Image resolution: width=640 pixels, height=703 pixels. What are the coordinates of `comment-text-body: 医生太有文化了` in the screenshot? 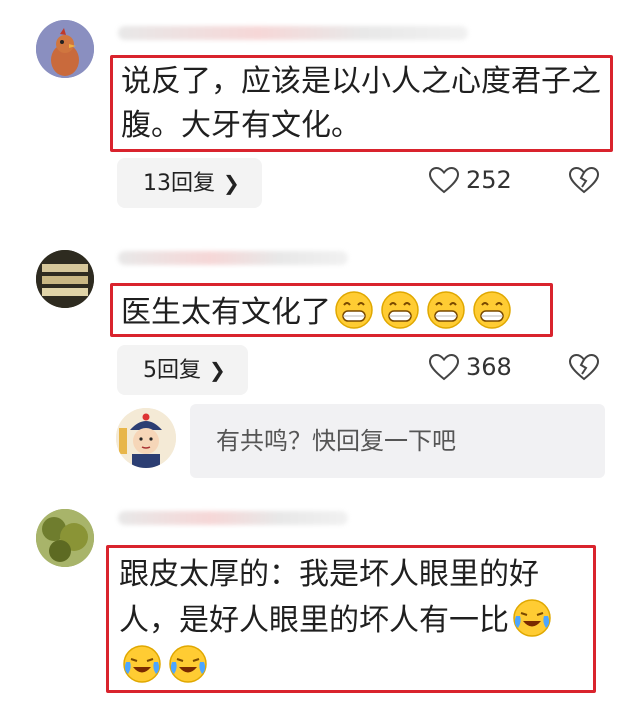 It's located at (226, 312).